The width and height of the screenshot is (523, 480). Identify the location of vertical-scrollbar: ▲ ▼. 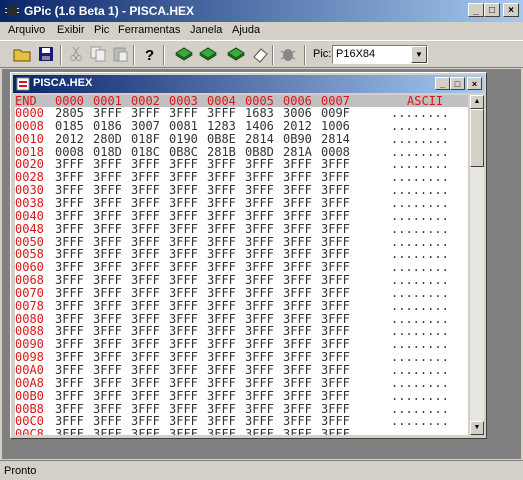
(477, 265).